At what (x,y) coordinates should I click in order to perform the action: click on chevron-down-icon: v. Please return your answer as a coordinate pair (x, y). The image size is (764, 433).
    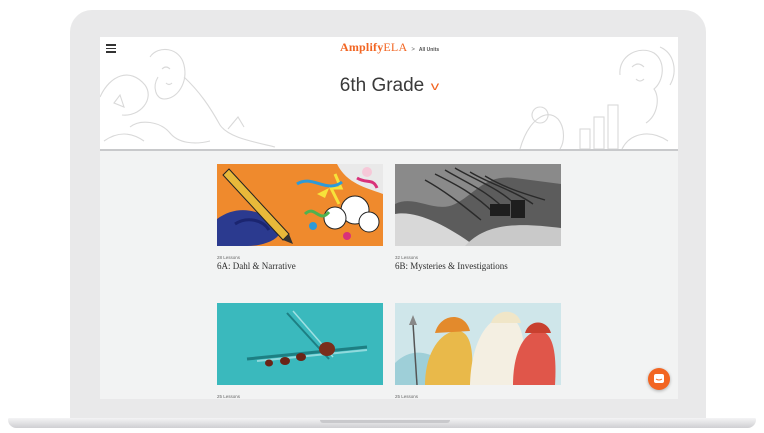
    Looking at the image, I should click on (435, 86).